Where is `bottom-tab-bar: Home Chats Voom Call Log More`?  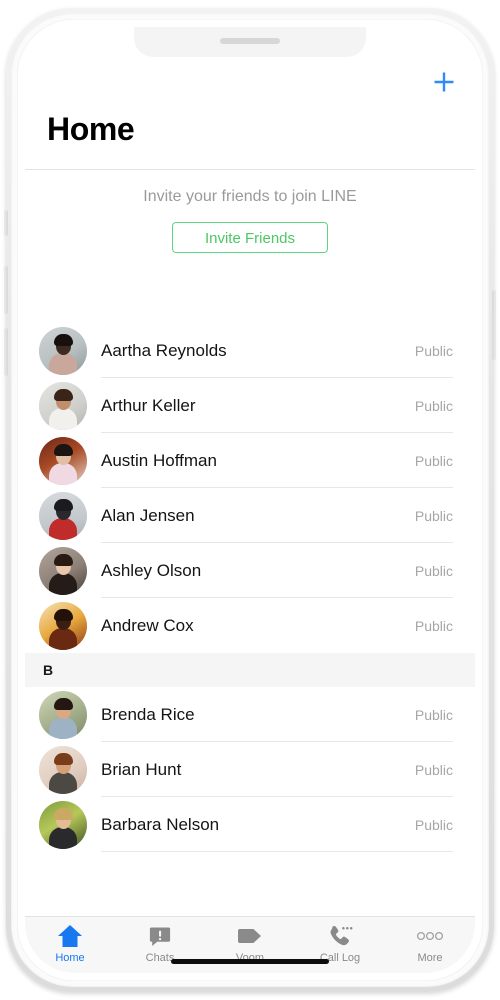
bottom-tab-bar: Home Chats Voom Call Log More is located at coordinates (250, 944).